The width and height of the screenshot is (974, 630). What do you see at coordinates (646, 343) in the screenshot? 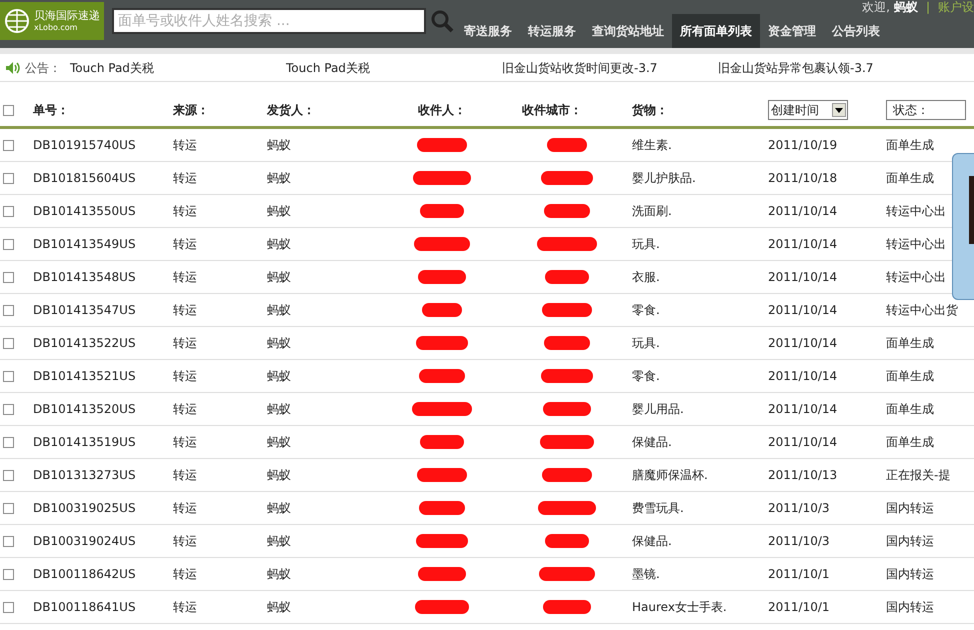
I see `goods-cell: 玩具.` at bounding box center [646, 343].